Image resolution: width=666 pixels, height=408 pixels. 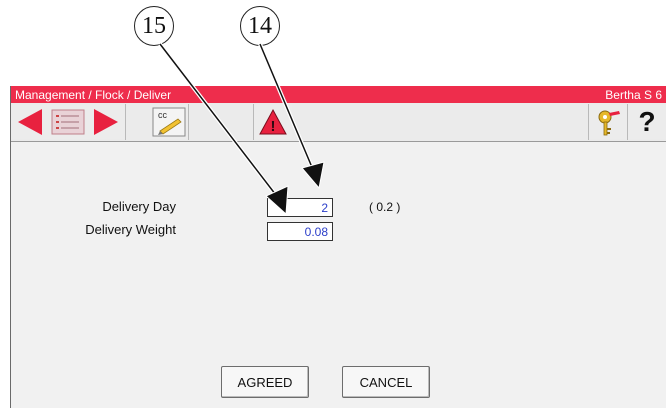 I want to click on alarm-button: !, so click(x=273, y=122).